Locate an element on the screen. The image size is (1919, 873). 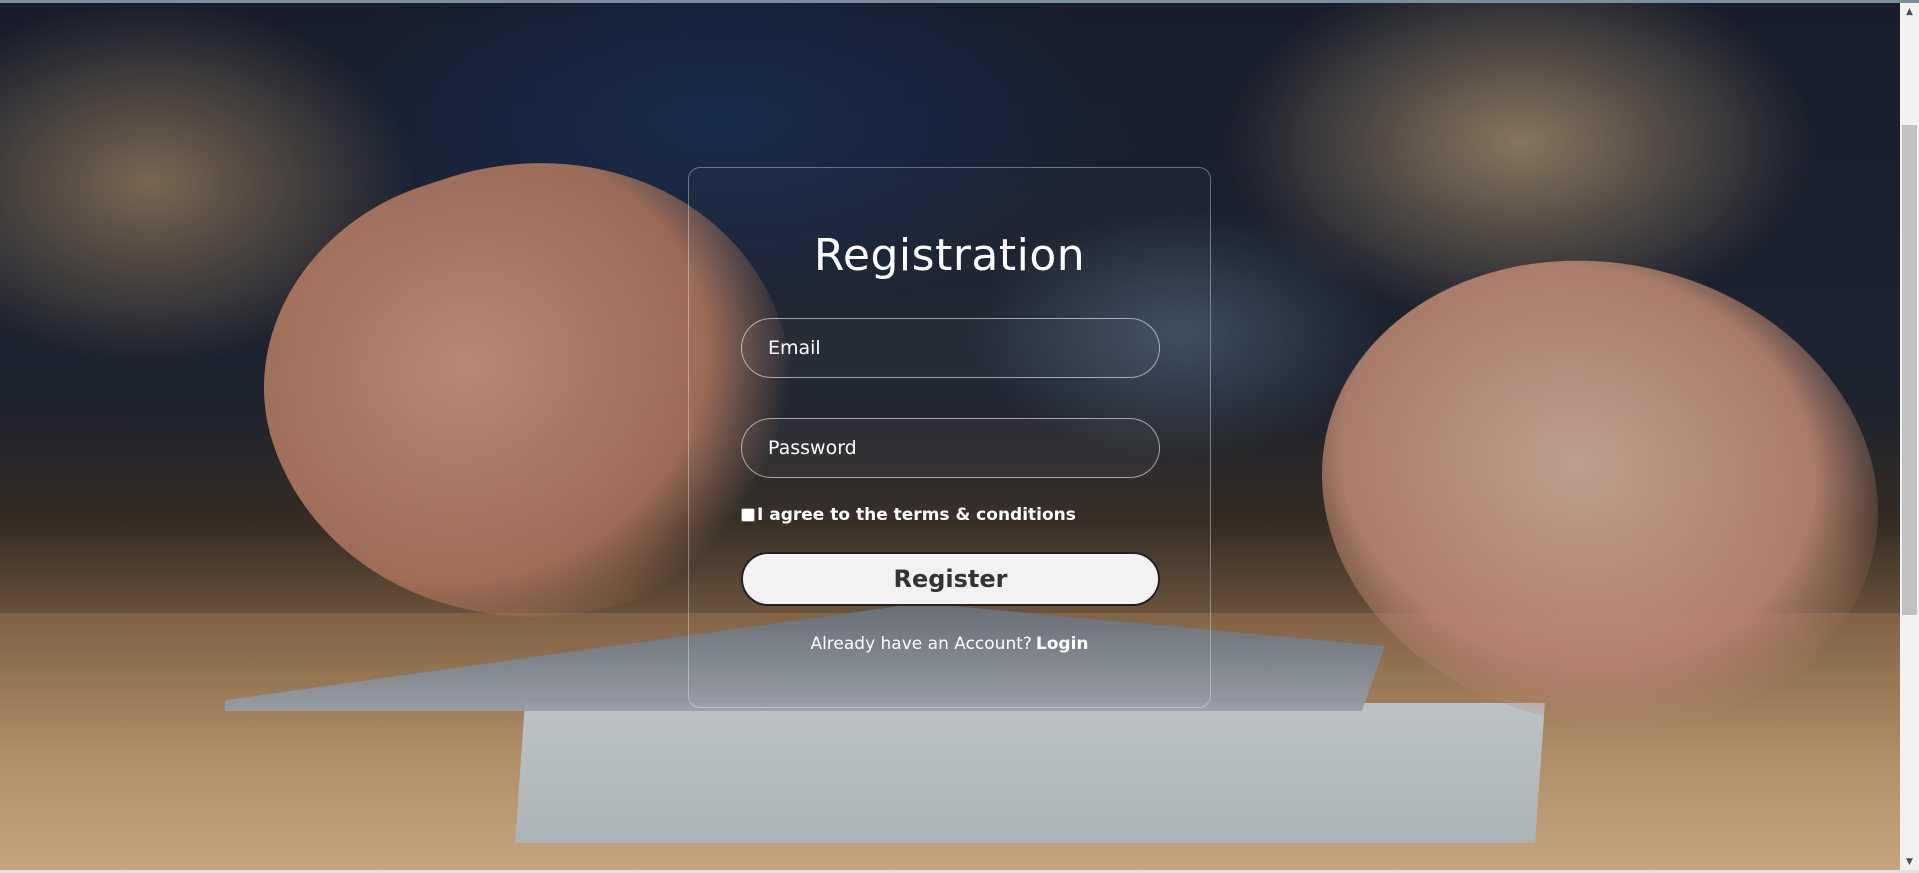
registration-title: Registration is located at coordinates (949, 255).